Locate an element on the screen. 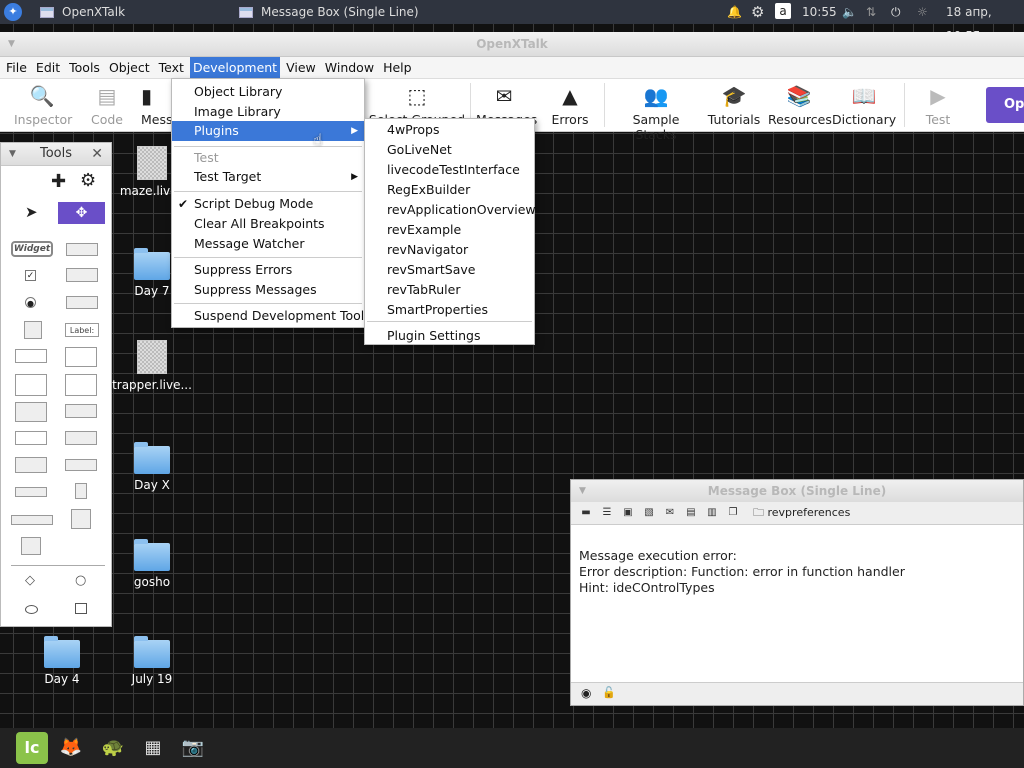 This screenshot has width=1024, height=768. front-scripts-icon: ▤ is located at coordinates (691, 513).